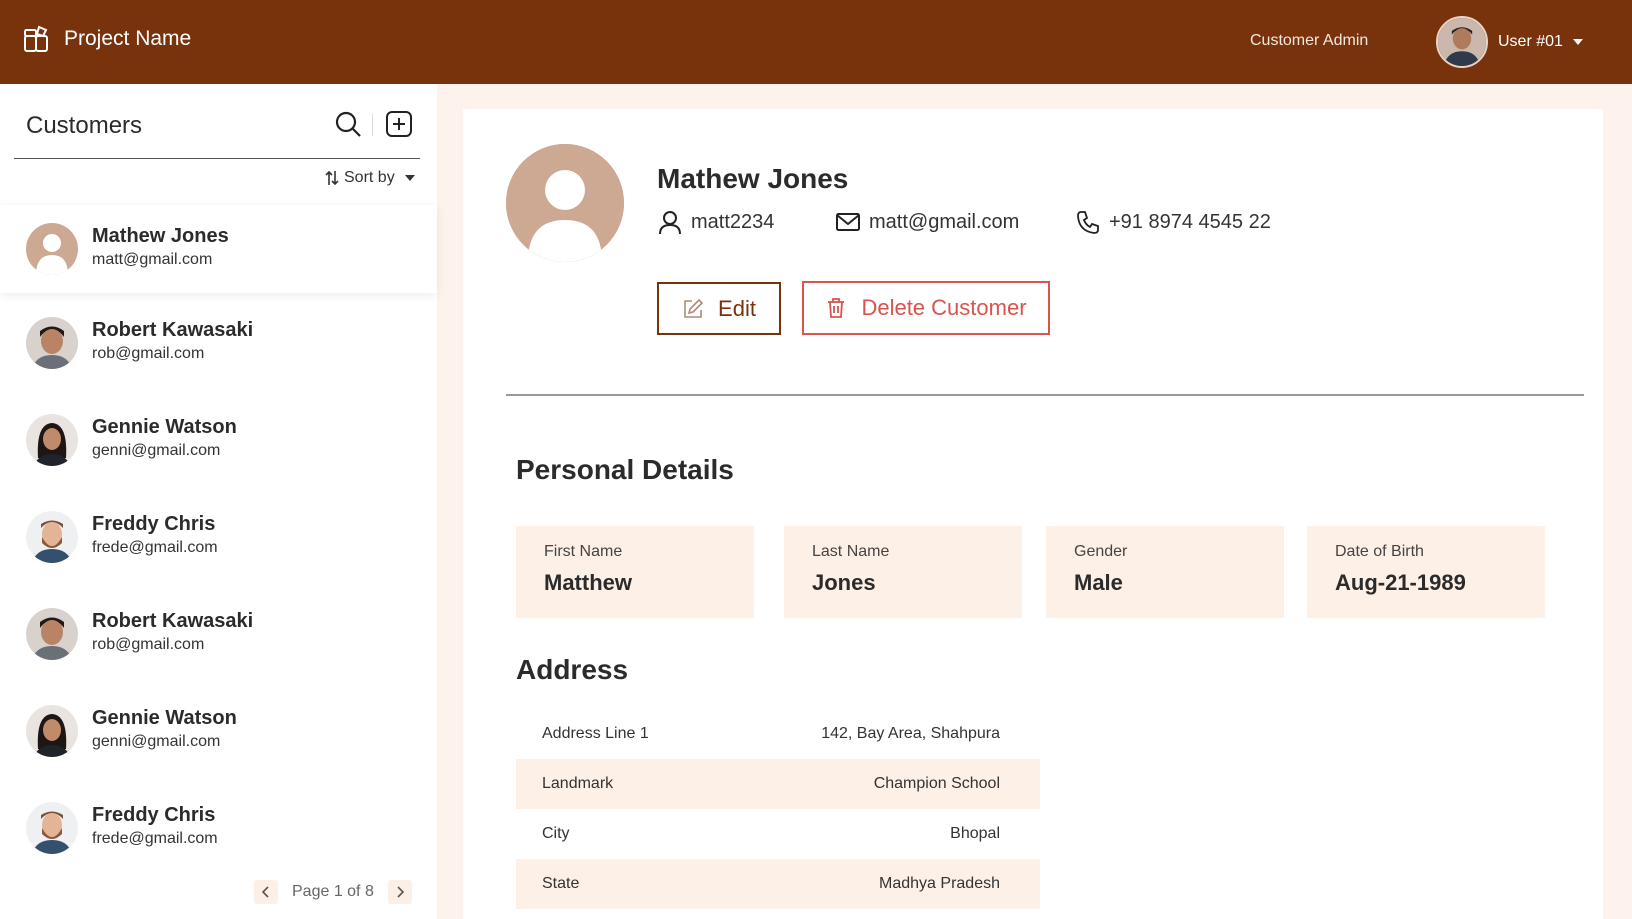  What do you see at coordinates (595, 733) in the screenshot?
I see `address-label: Address Line 1` at bounding box center [595, 733].